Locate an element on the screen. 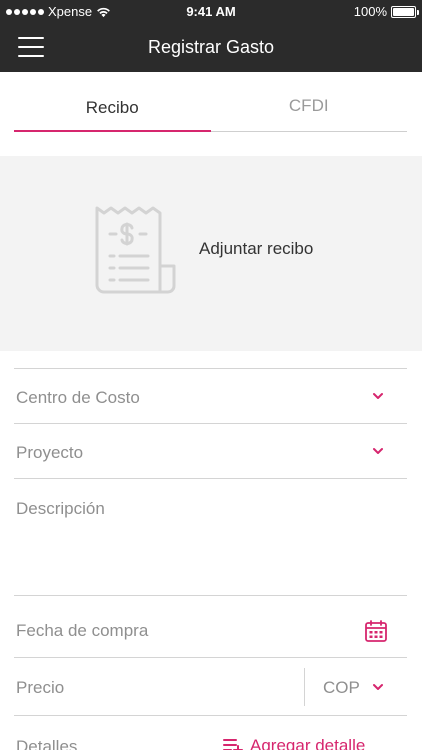 The height and width of the screenshot is (750, 422). status-right: 100% is located at coordinates (386, 11).